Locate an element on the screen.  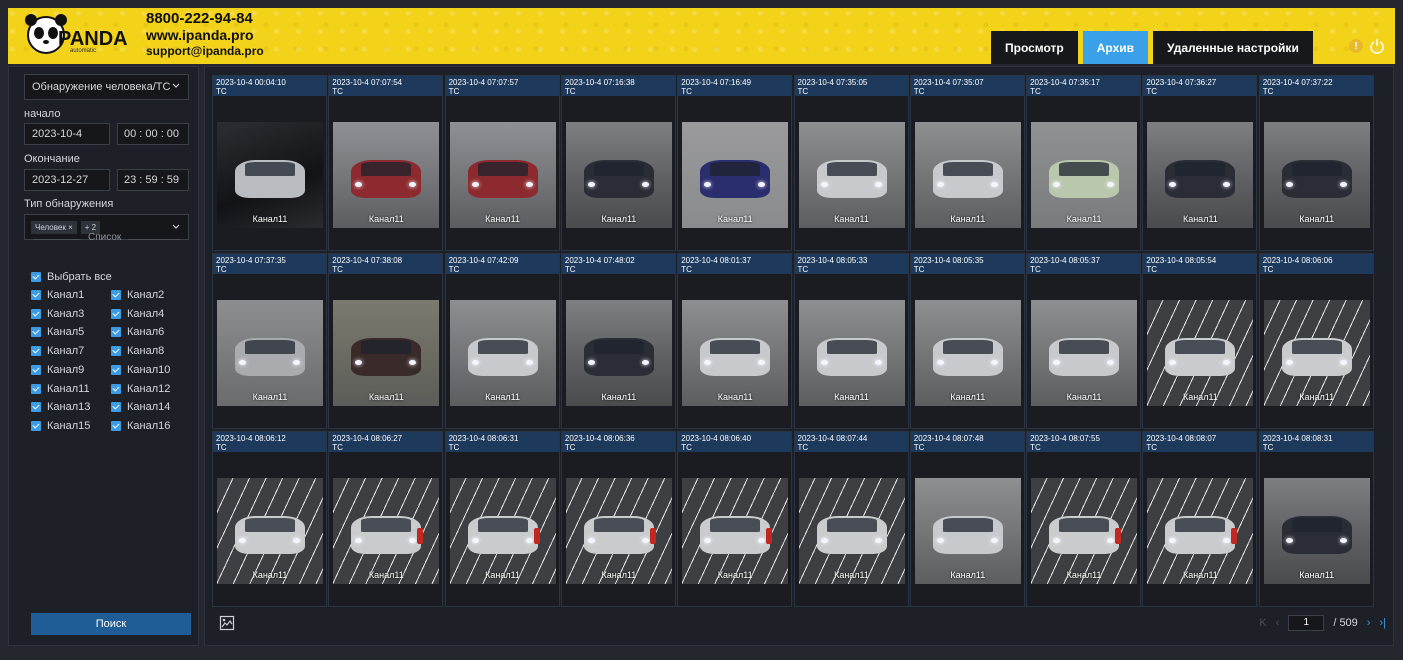
channel-checkbox: Канал14 is located at coordinates (140, 407).